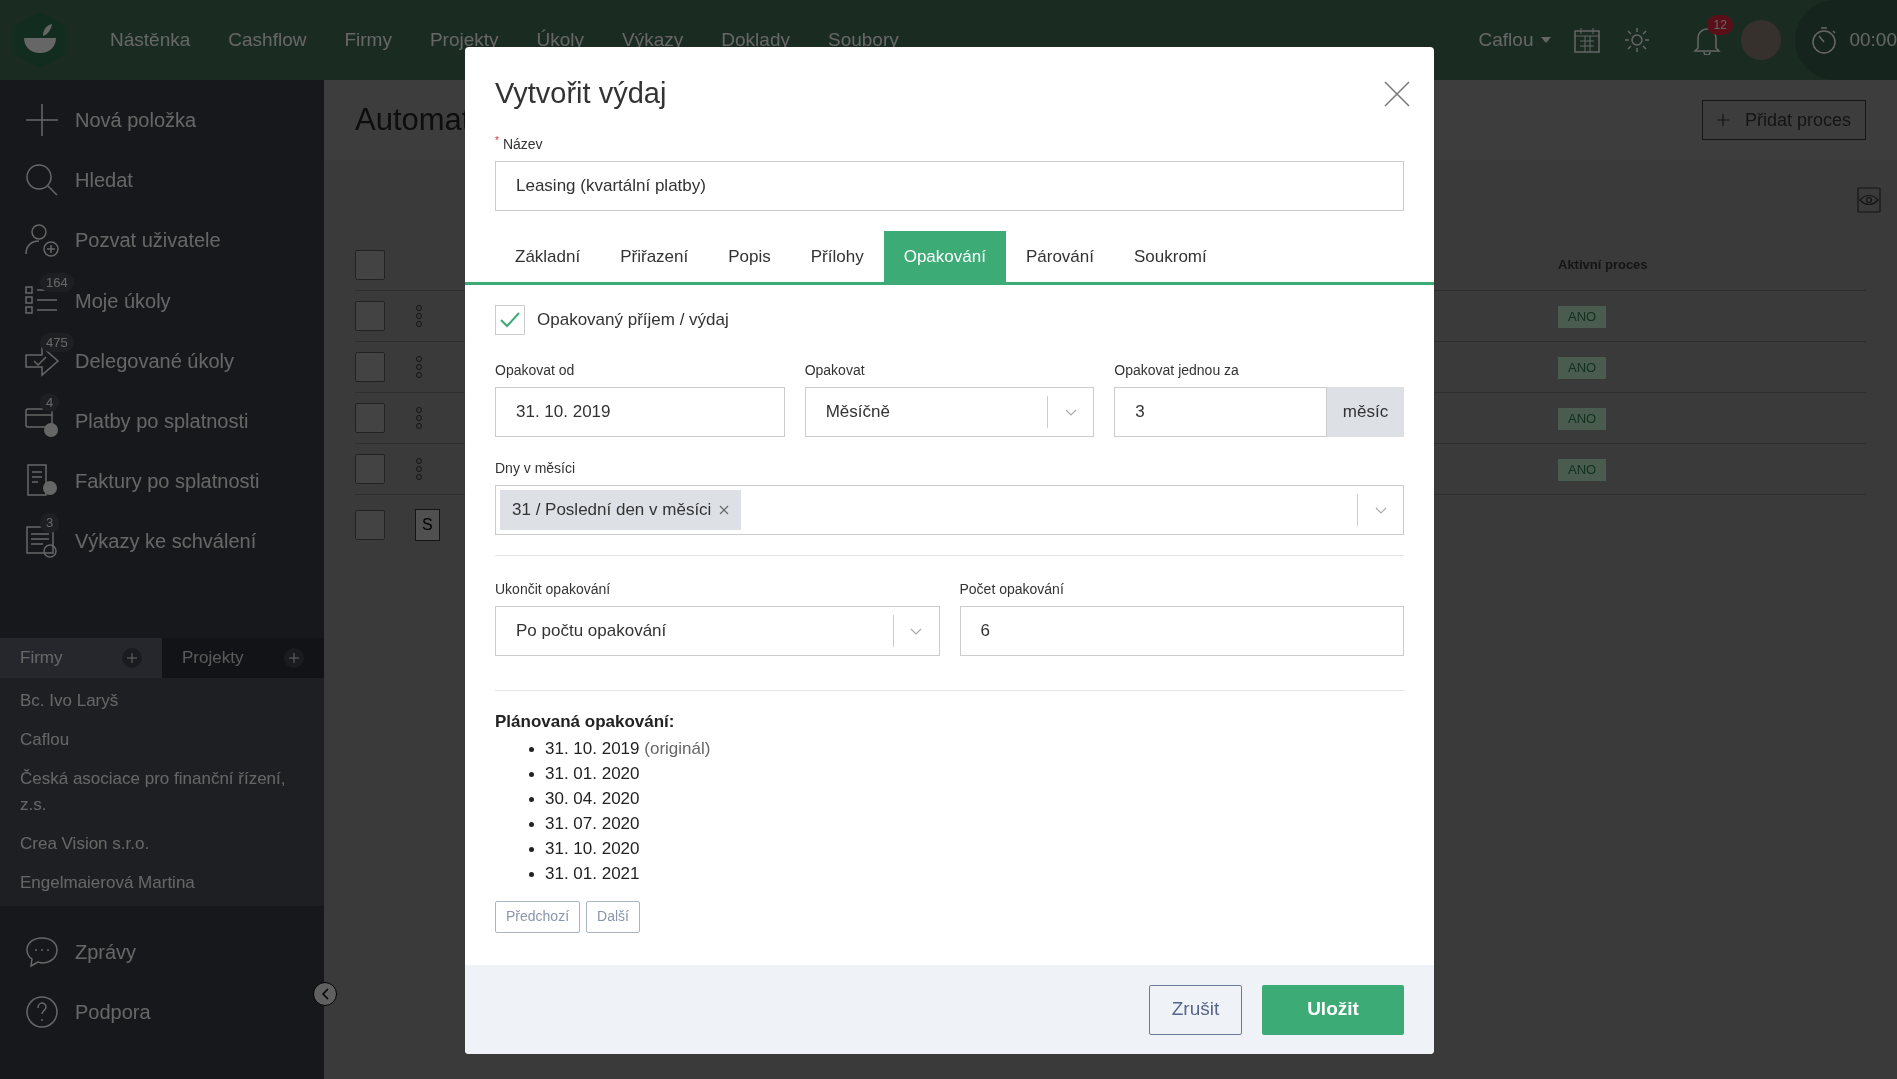 The image size is (1897, 1079). I want to click on required-mark: *, so click(497, 141).